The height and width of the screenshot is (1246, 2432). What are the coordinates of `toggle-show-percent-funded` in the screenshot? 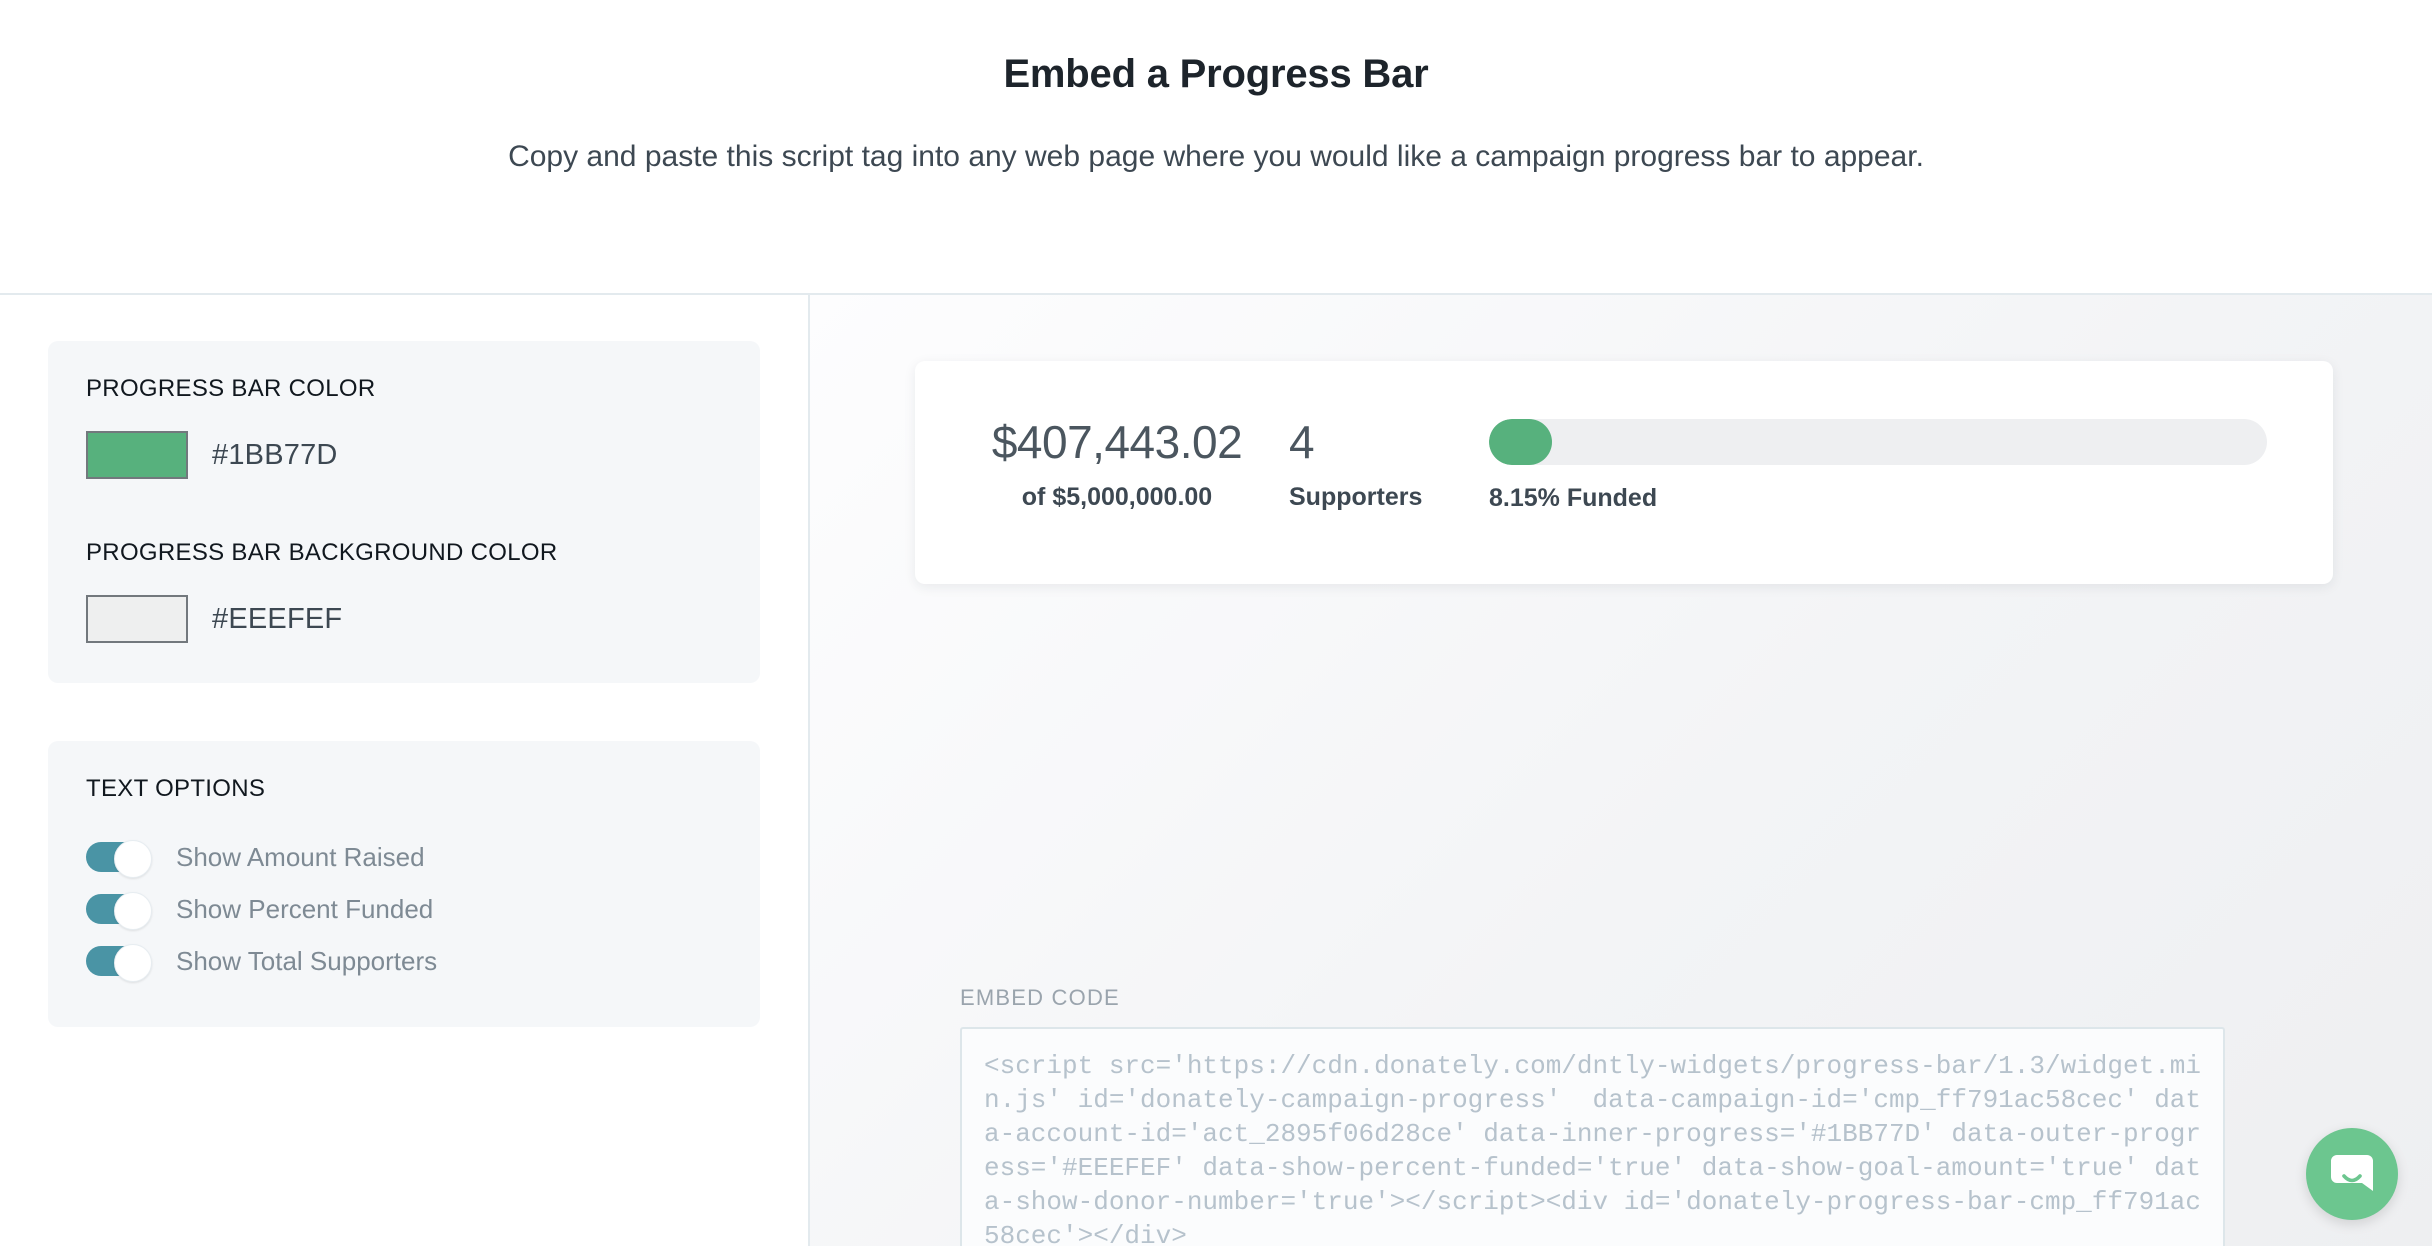 It's located at (119, 911).